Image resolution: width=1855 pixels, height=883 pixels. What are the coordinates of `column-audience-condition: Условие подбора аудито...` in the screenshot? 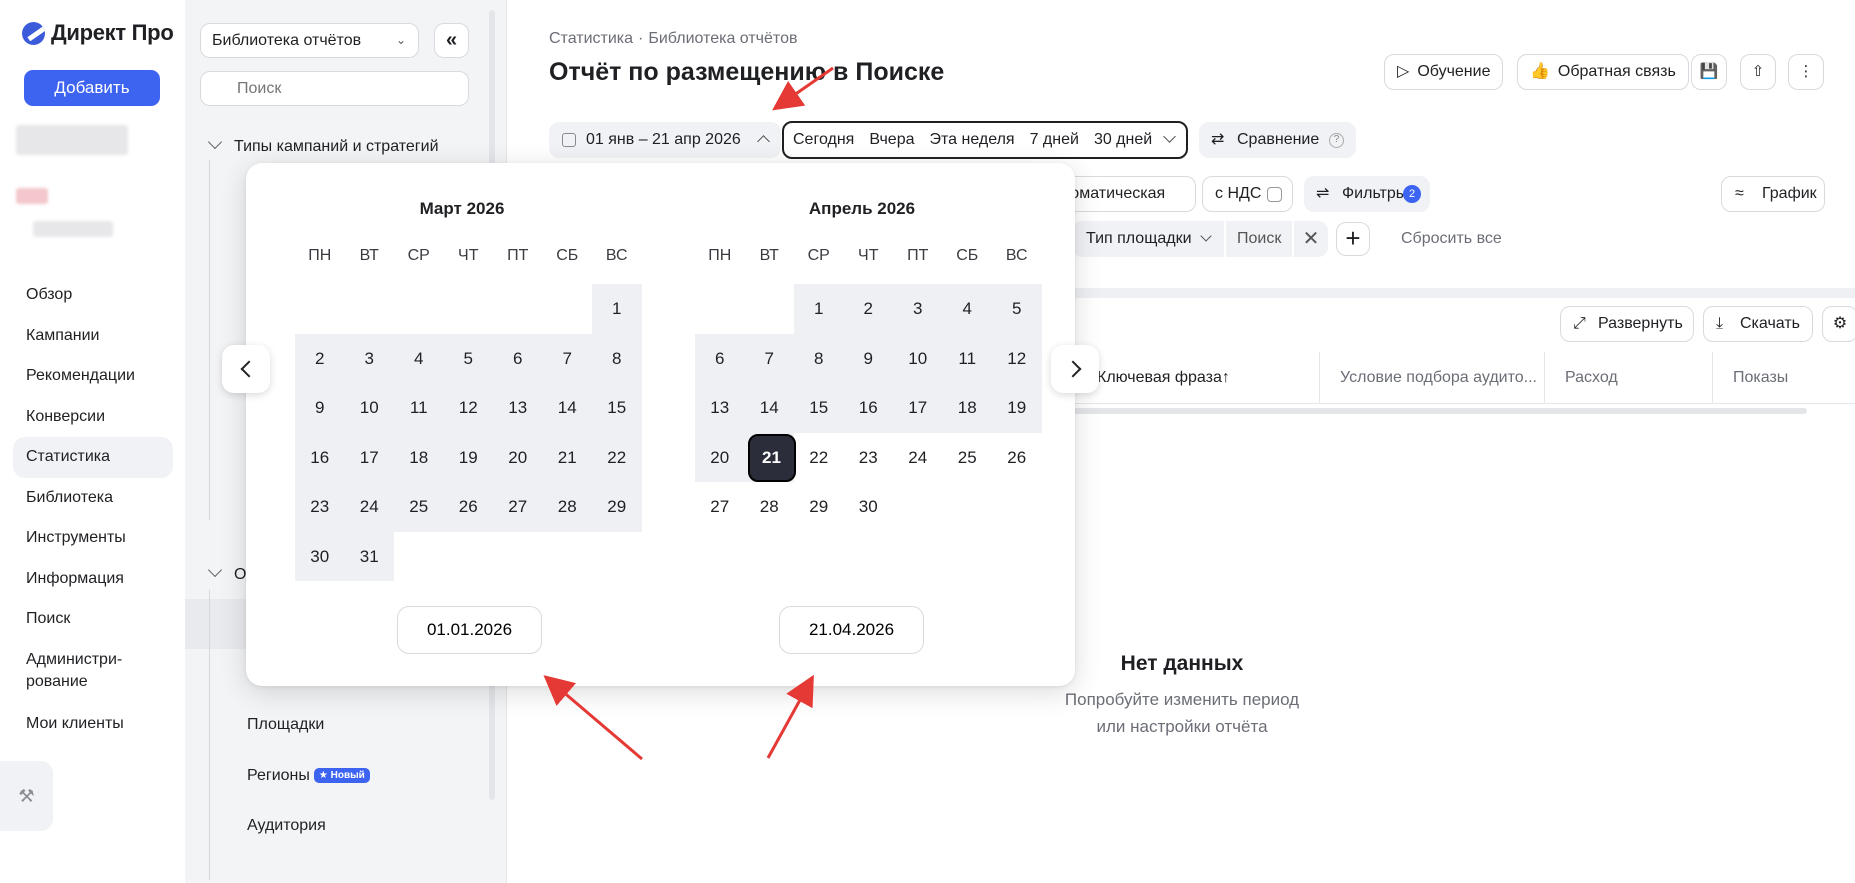 It's located at (1431, 378).